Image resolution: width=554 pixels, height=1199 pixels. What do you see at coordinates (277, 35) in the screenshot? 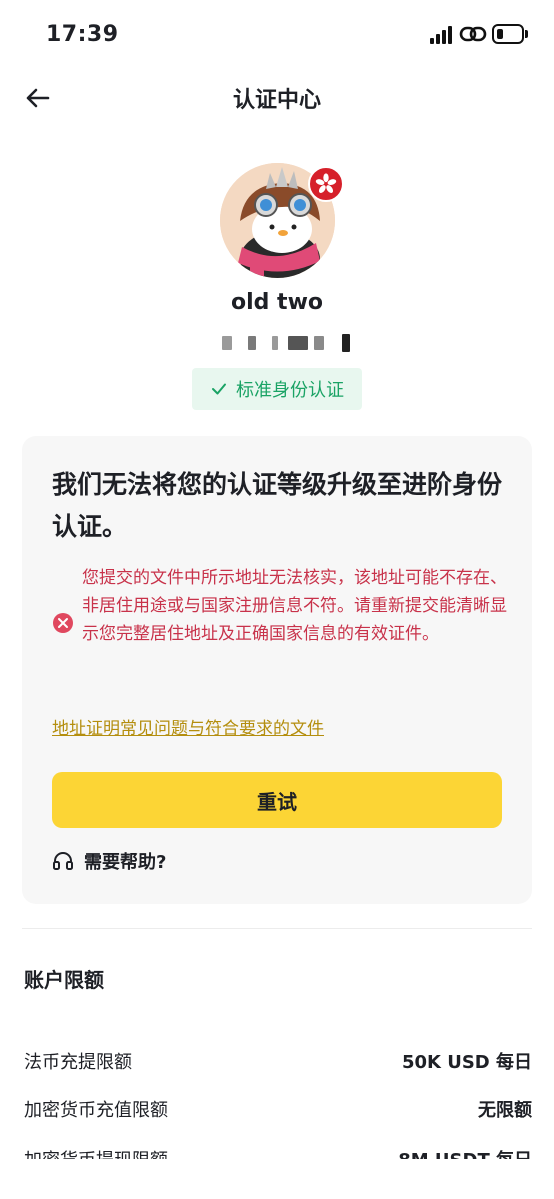
I see `status-bar: 17:39` at bounding box center [277, 35].